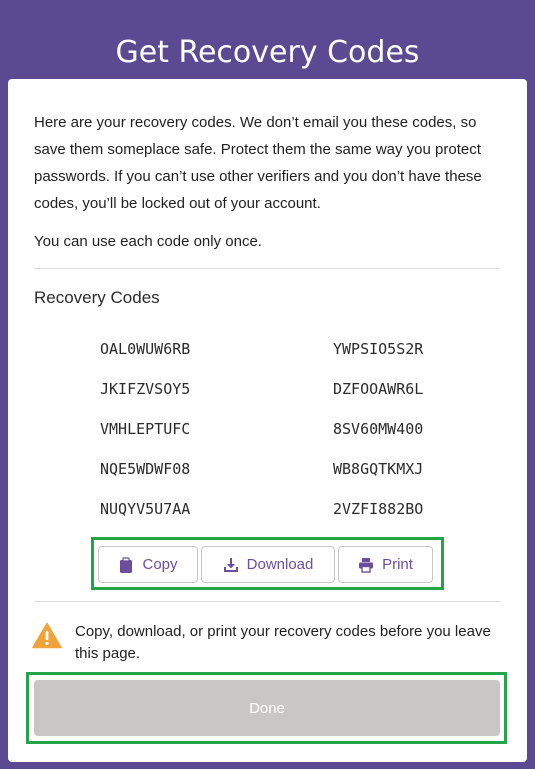 This screenshot has height=769, width=535. What do you see at coordinates (145, 389) in the screenshot?
I see `recovery-code: JKIFZVSOY5` at bounding box center [145, 389].